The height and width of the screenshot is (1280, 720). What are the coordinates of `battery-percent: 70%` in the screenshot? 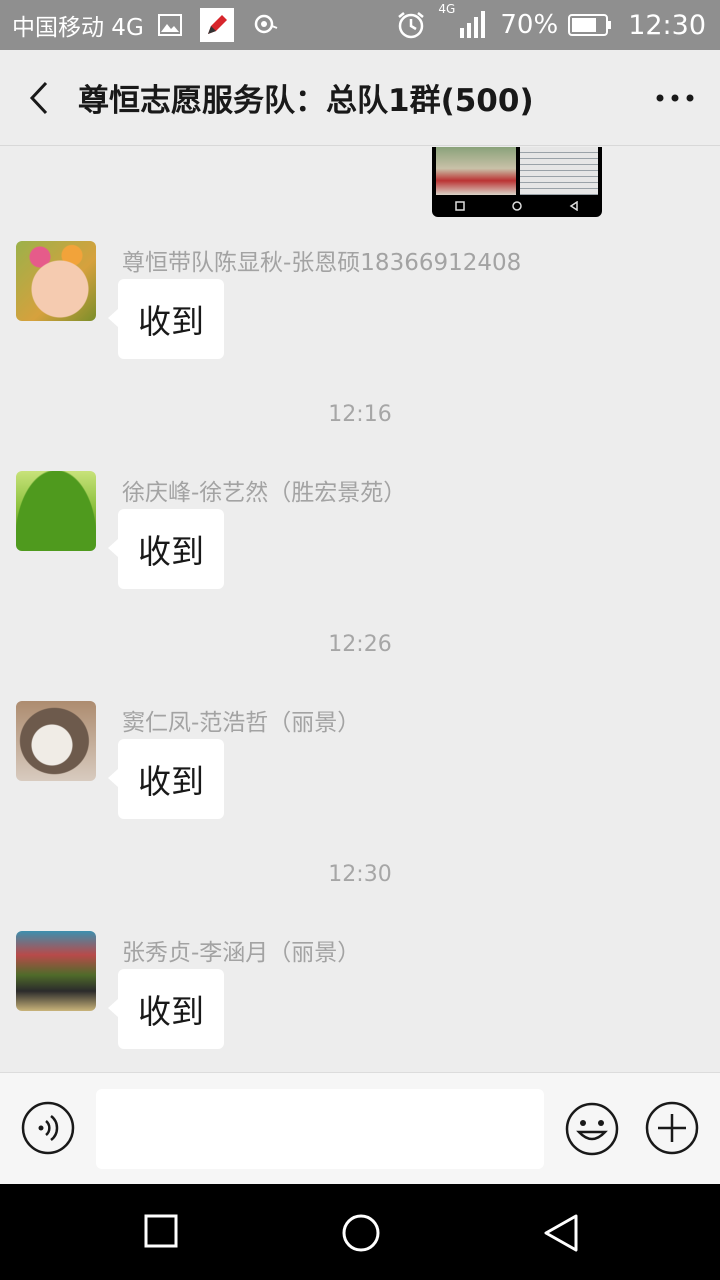 It's located at (529, 25).